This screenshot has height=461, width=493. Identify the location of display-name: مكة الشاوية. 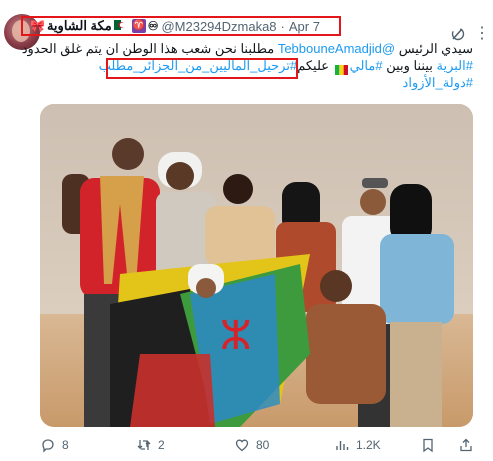
(79, 26).